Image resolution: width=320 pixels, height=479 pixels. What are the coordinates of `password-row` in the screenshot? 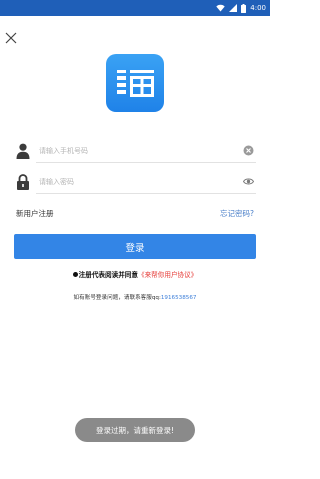 It's located at (135, 182).